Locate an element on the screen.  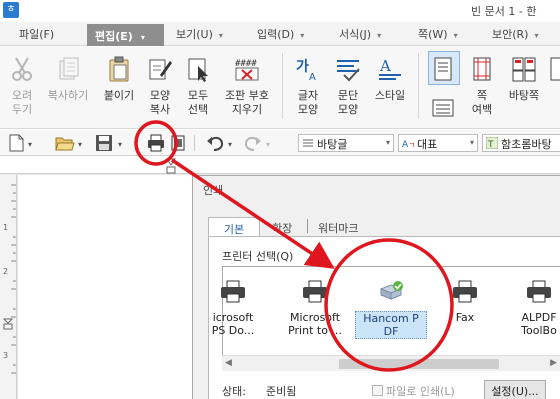
svg-text: ㄱ is located at coordinates (411, 145).